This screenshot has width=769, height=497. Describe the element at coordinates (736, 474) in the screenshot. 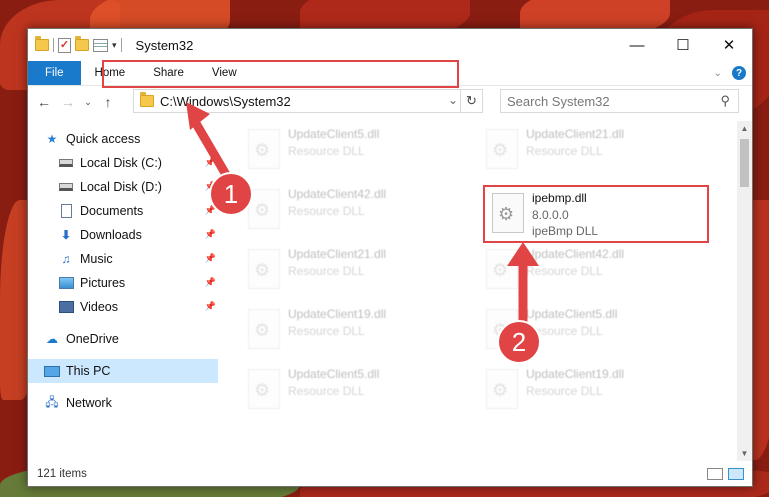

I see `large-icons-view-icon` at that location.